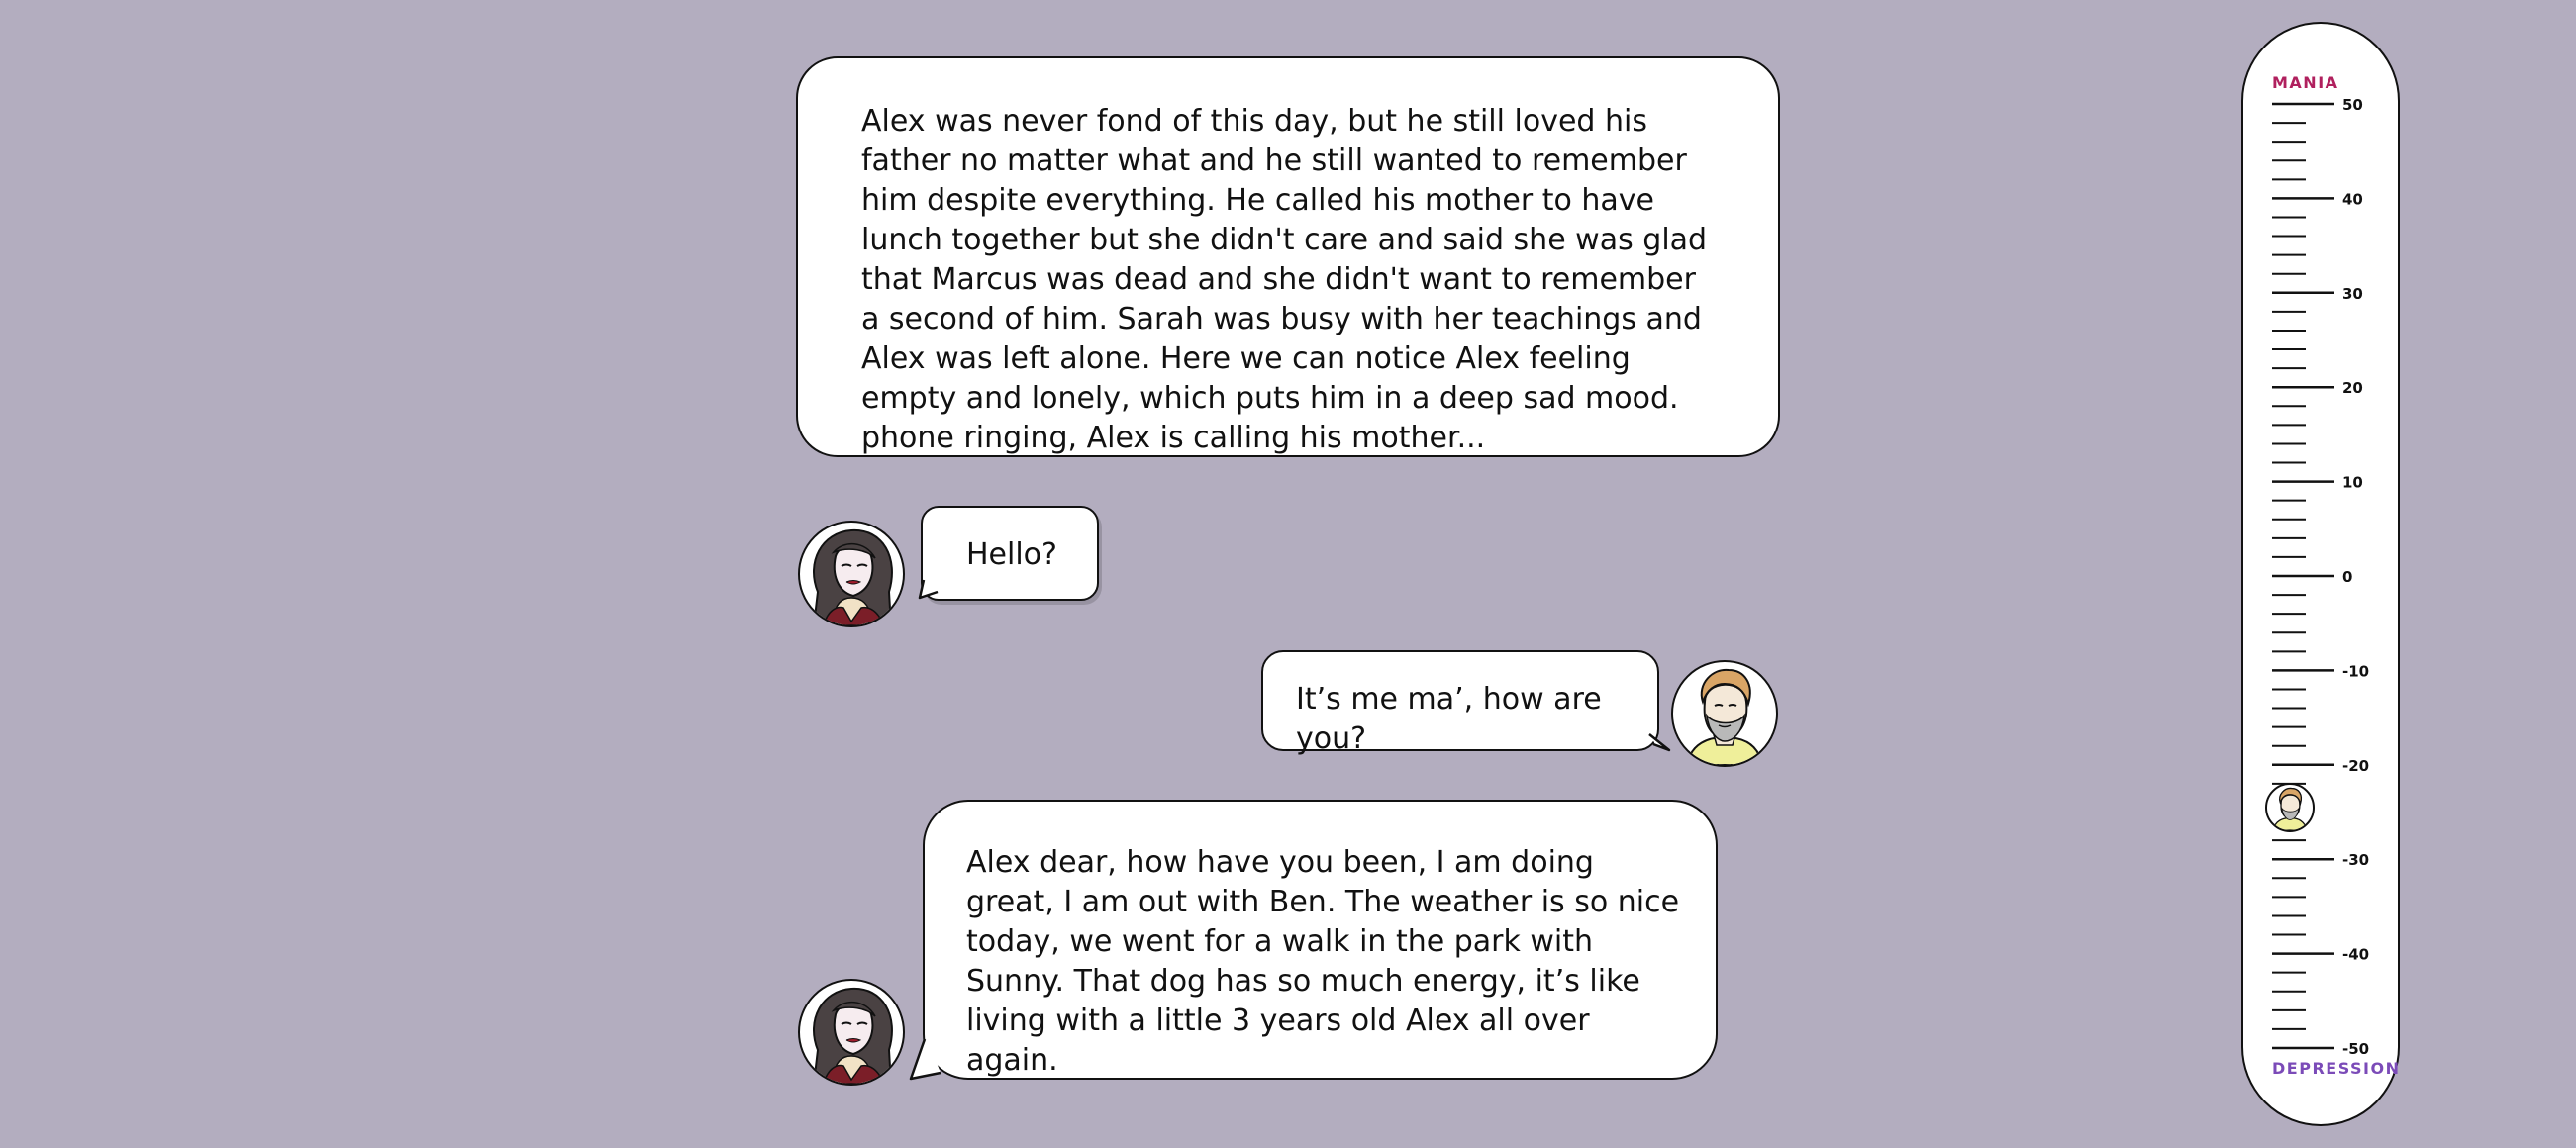 The width and height of the screenshot is (2576, 1148). I want to click on tick-label: 40, so click(2353, 199).